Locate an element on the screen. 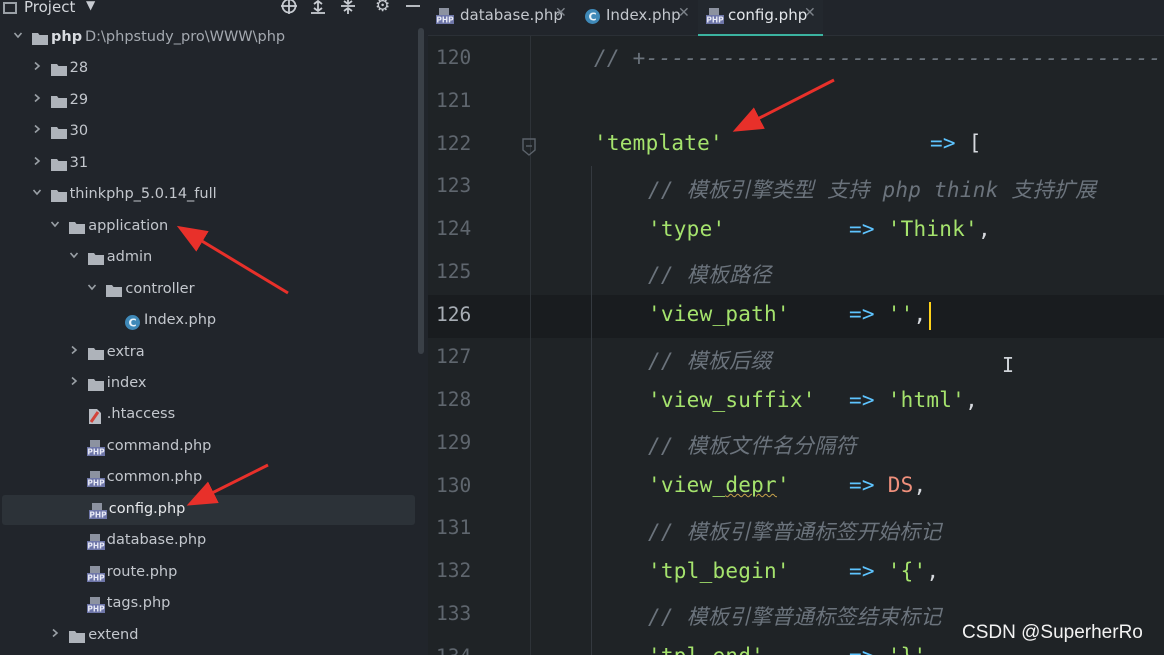  tree-item-application: application is located at coordinates (207, 227).